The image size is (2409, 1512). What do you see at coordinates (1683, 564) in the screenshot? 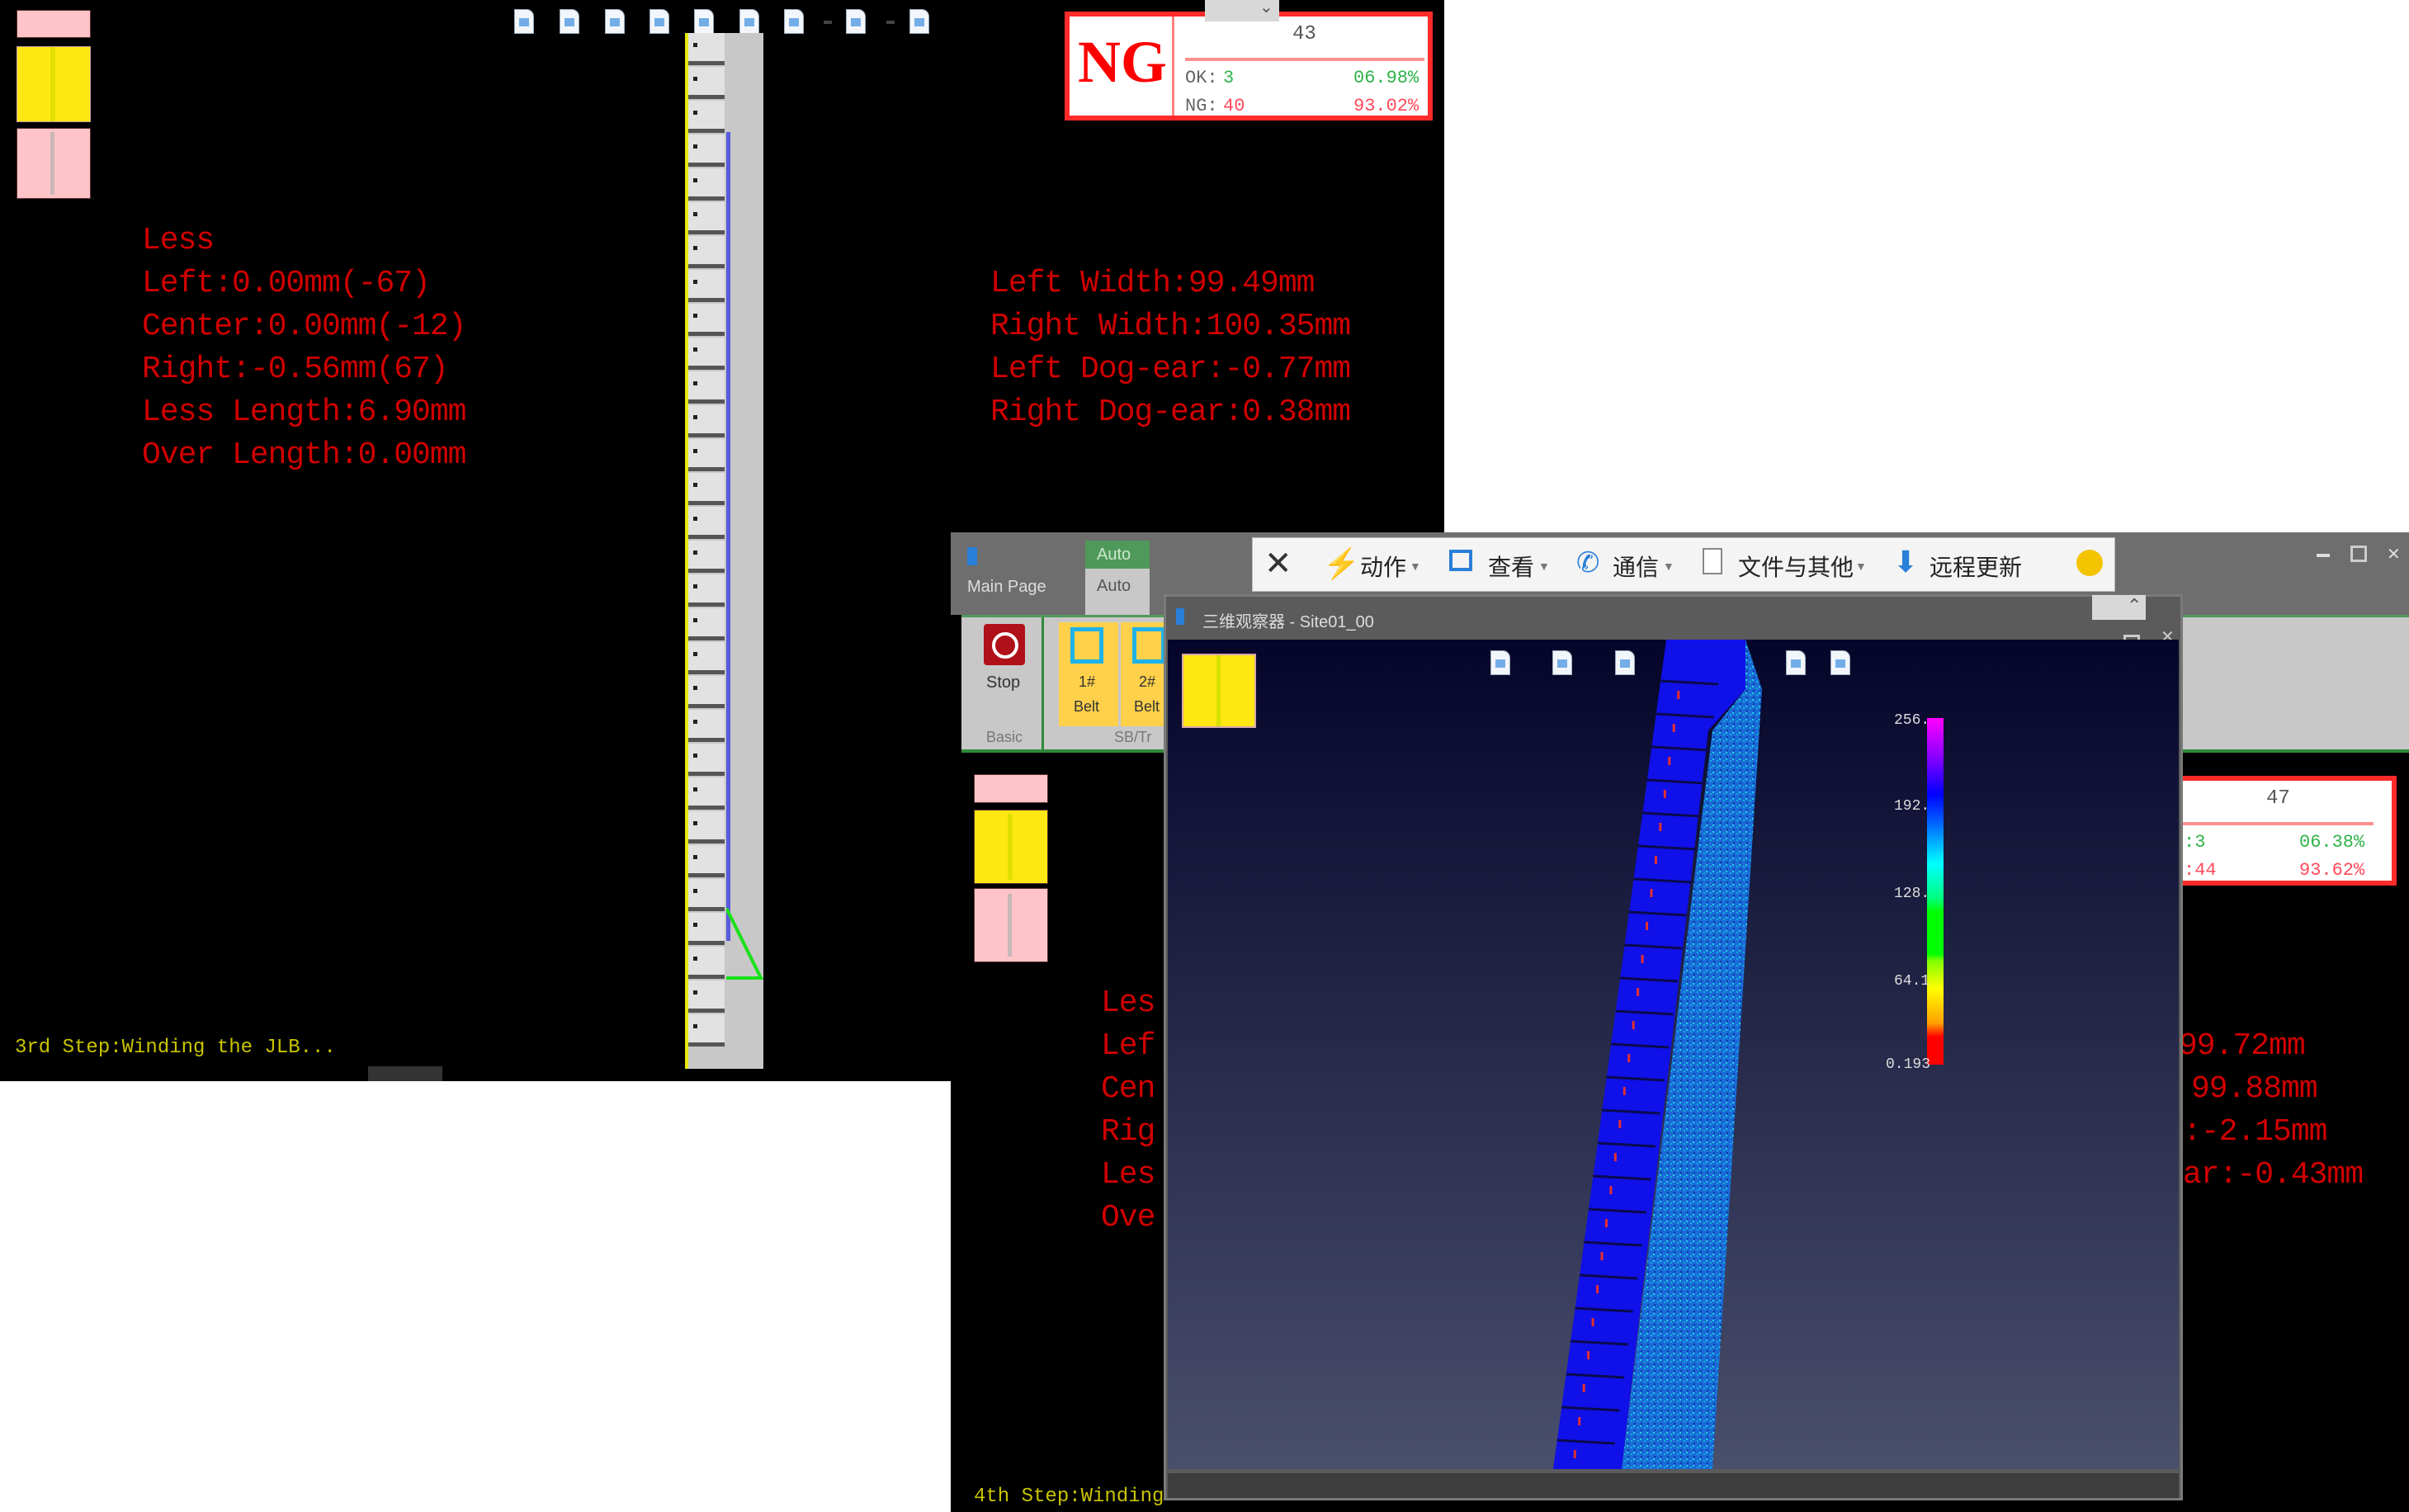
I see `quick-toolbar: ✕ ⚡ 动作 ▼ 查看 ▼ ✆ 通信 ▼ 文件与其他 ▼ ⬇ 远程更新` at bounding box center [1683, 564].